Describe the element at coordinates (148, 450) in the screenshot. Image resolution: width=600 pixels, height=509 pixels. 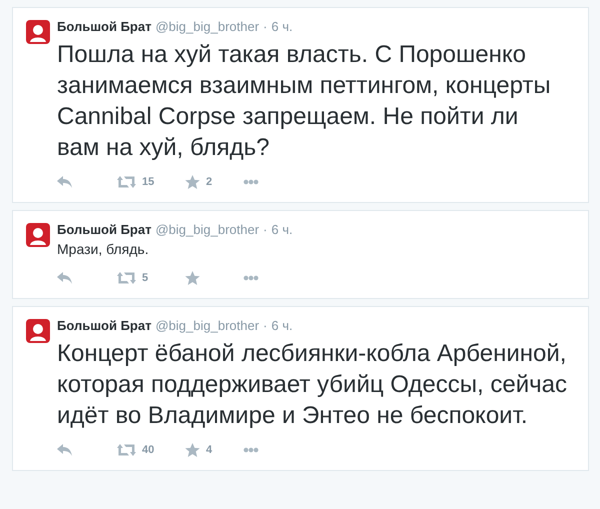
I see `retweet-count: 40` at that location.